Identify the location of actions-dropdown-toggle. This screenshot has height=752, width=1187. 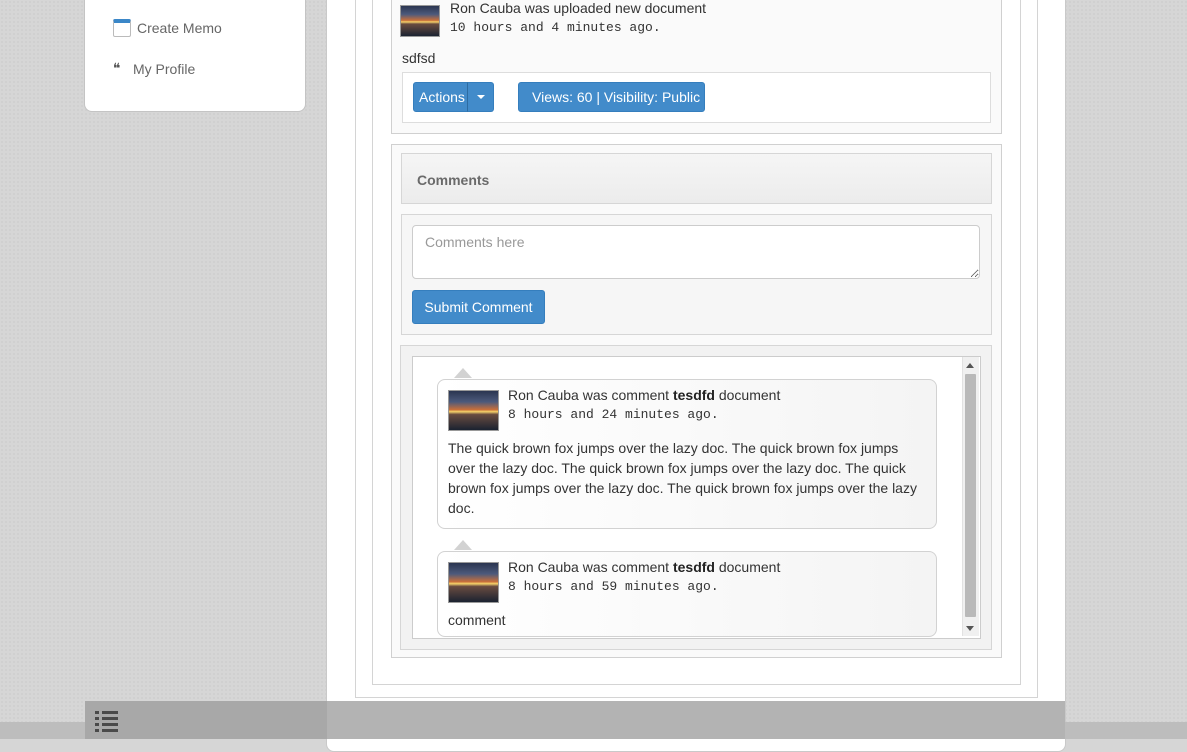
(480, 97).